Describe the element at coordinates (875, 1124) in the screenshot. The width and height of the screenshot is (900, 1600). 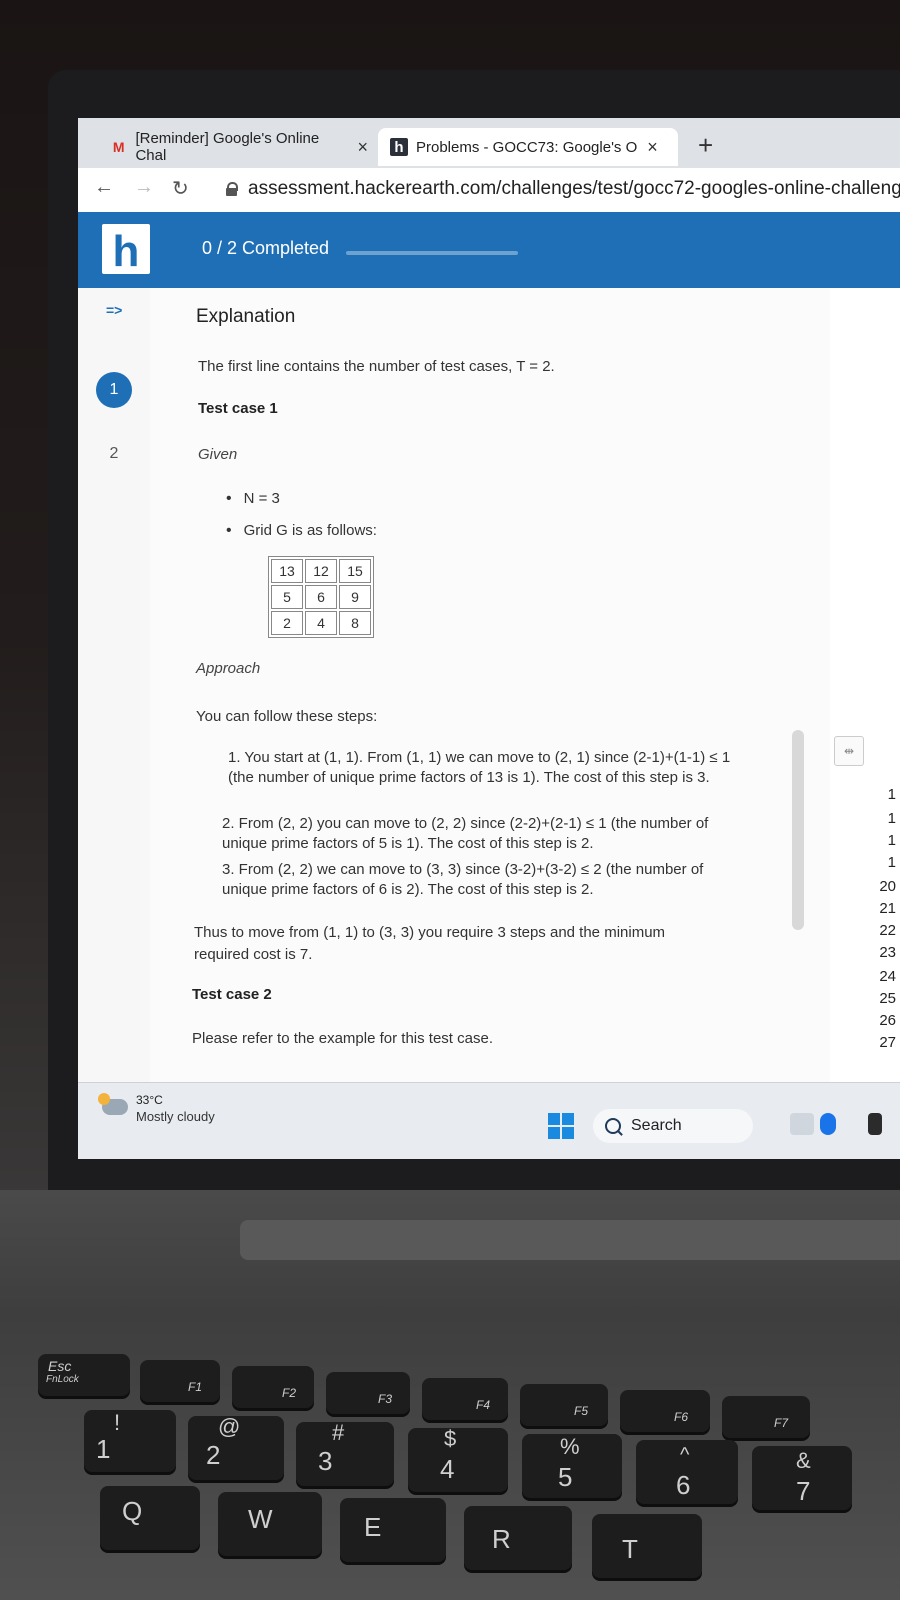
I see `tray-overflow-icon` at that location.